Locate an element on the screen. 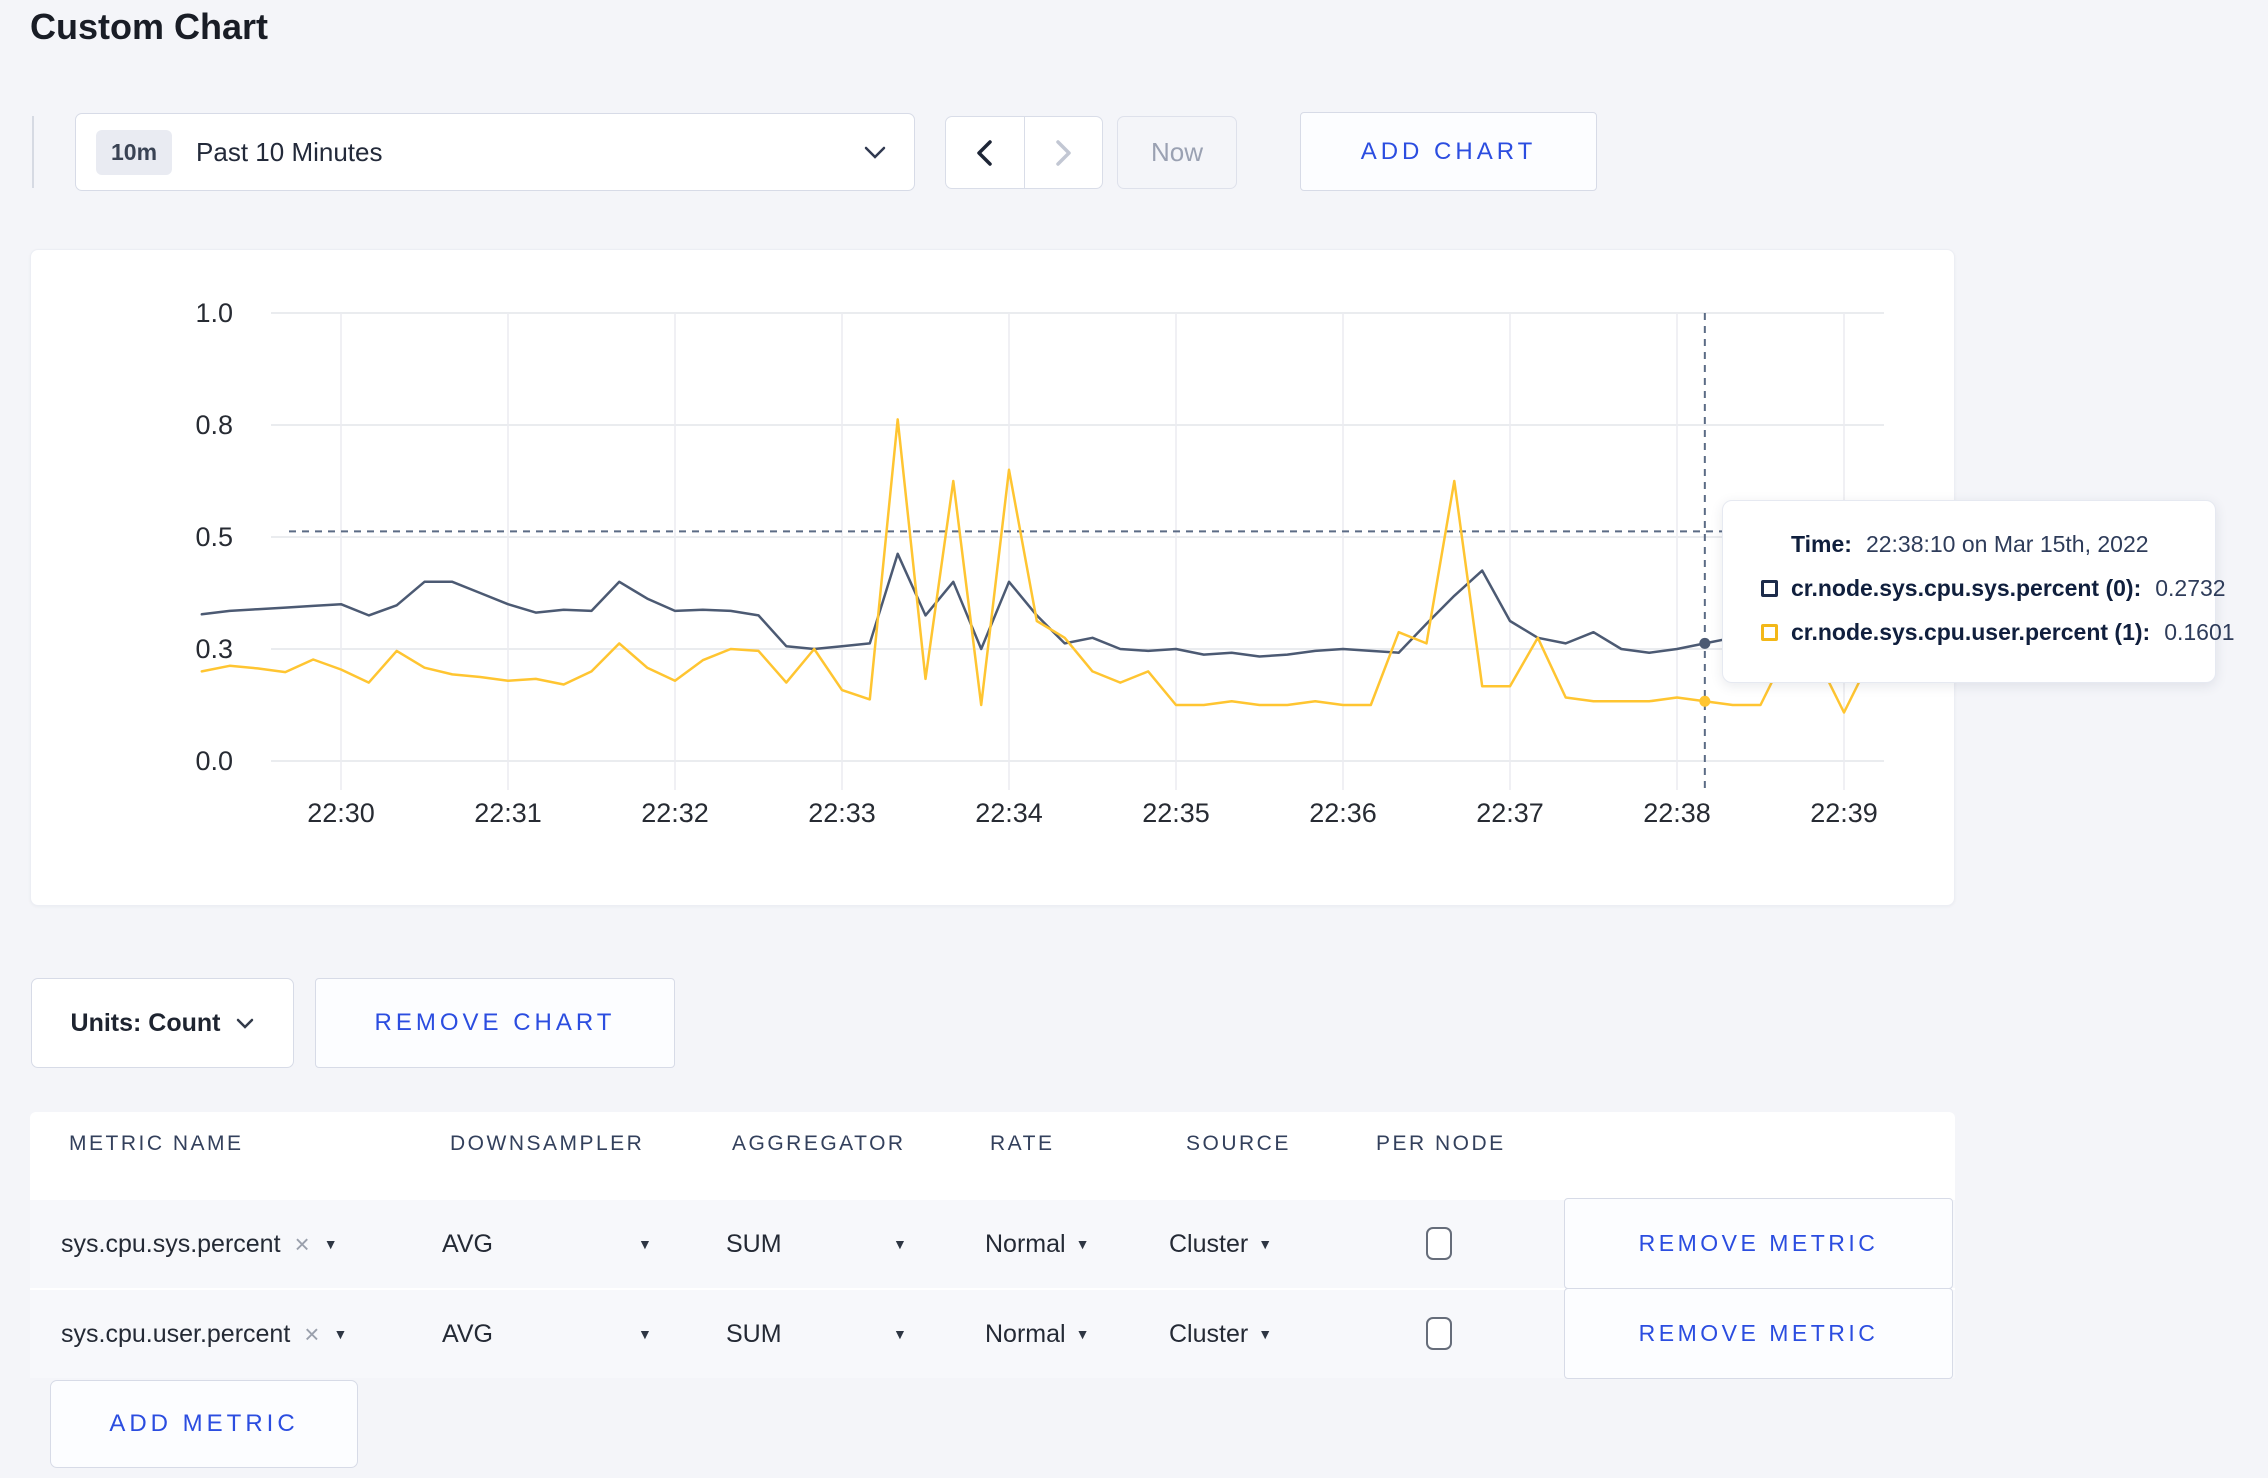 The image size is (2268, 1478). metric-name-select: sys.cpu.sys.percent × ▼ is located at coordinates (199, 1244).